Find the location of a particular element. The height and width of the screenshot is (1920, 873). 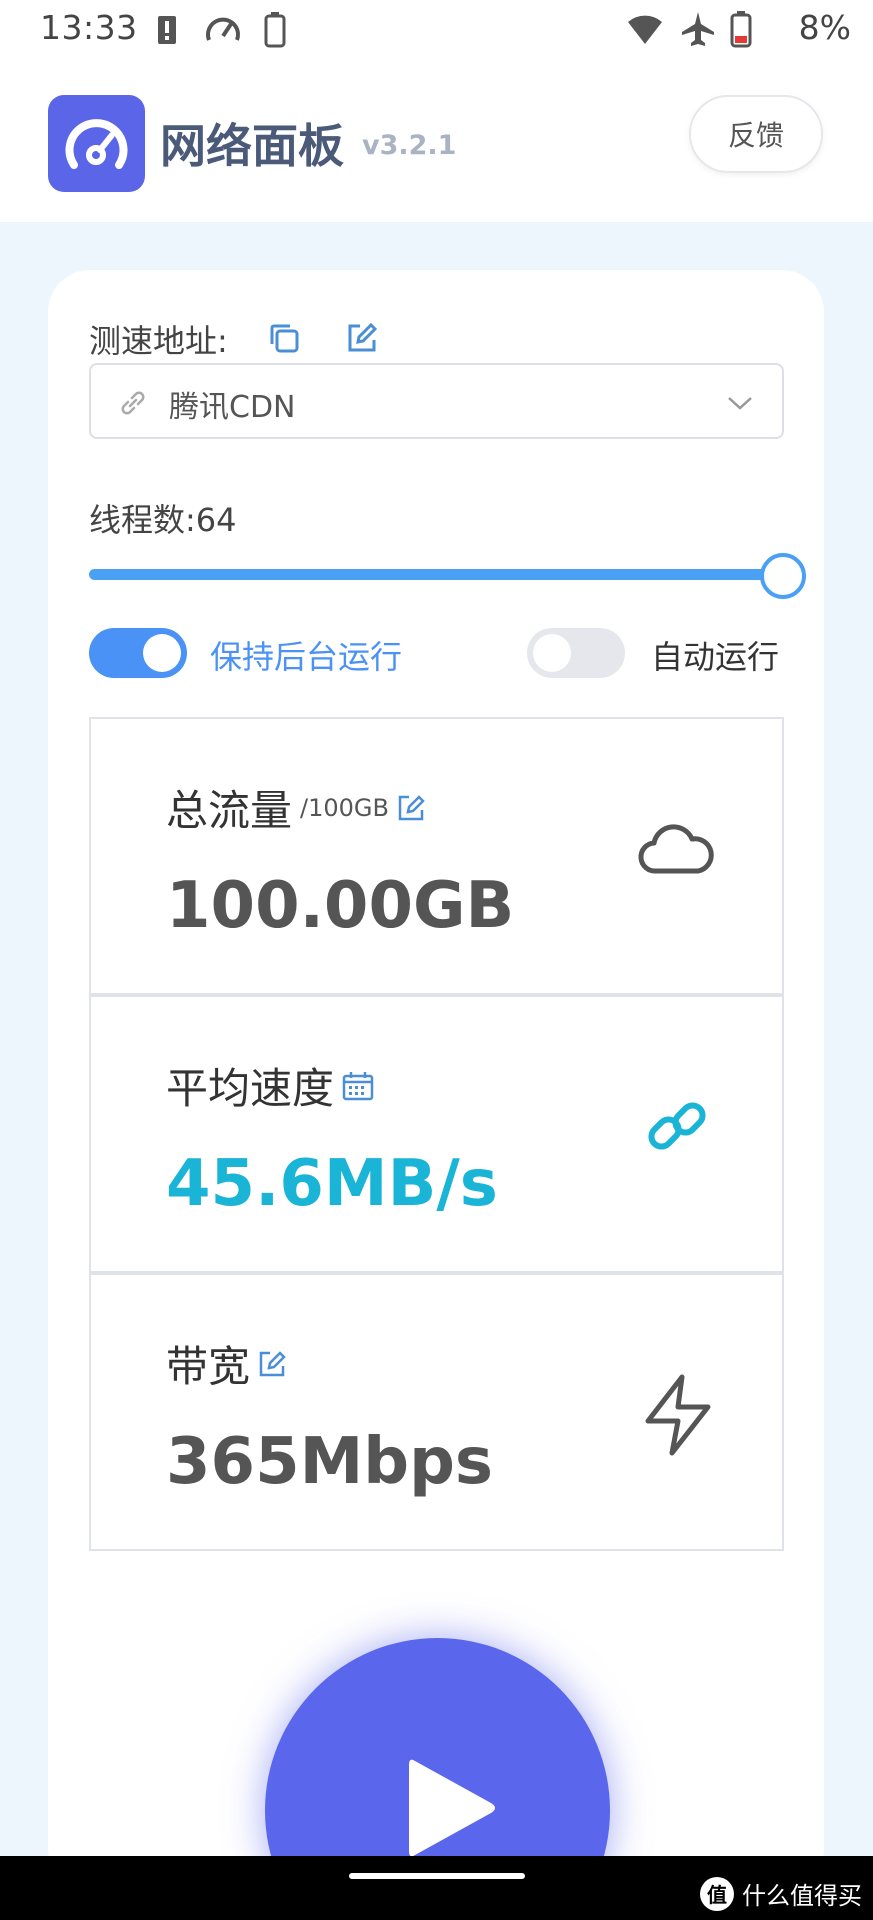

battery-small-icon is located at coordinates (275, 30).